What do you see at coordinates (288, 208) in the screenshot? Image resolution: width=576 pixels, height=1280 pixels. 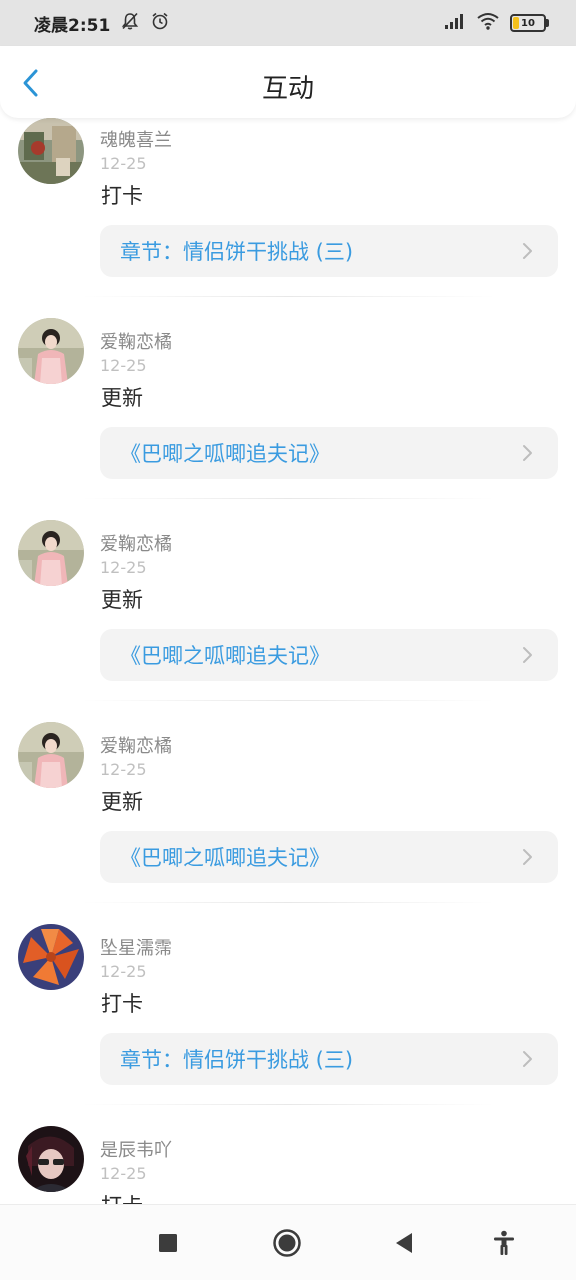 I see `feed-item: 魂魄喜兰 12-25 打卡 章节：情侣饼干挑战 (三)` at bounding box center [288, 208].